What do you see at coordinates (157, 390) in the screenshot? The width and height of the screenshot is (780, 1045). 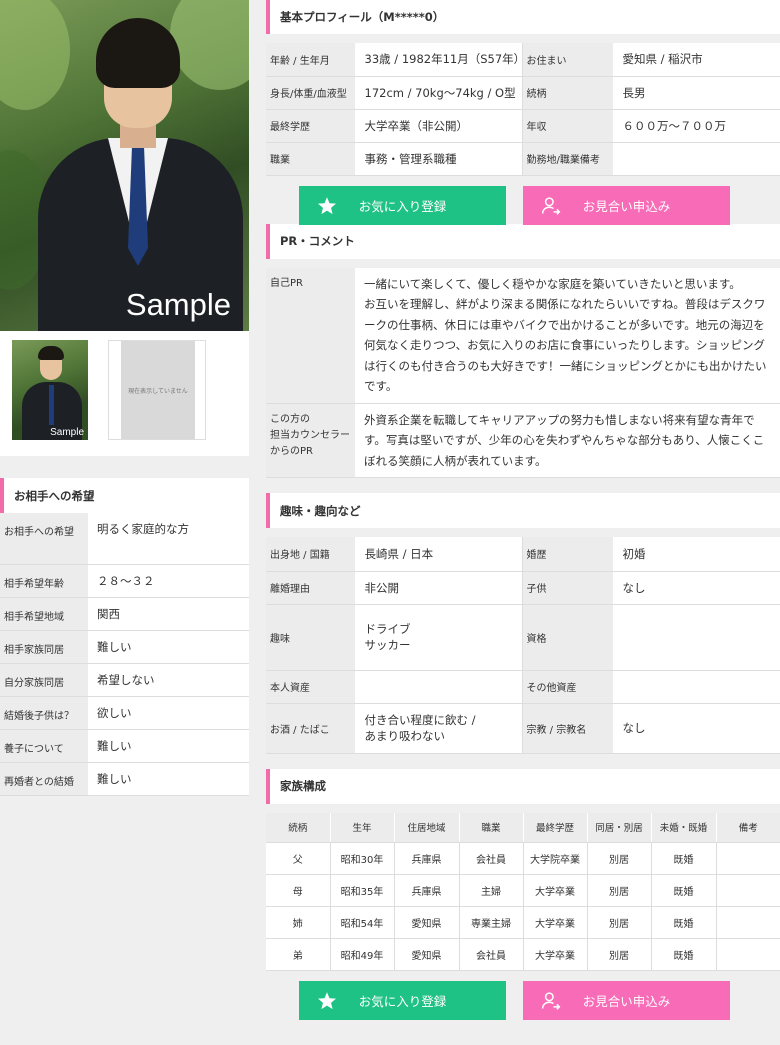 I see `thumbnail-placeholder: 現在表示していません` at bounding box center [157, 390].